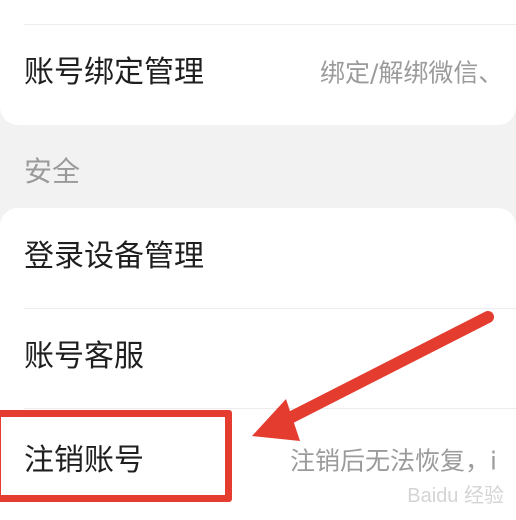  I want to click on row-divider, so click(270, 408).